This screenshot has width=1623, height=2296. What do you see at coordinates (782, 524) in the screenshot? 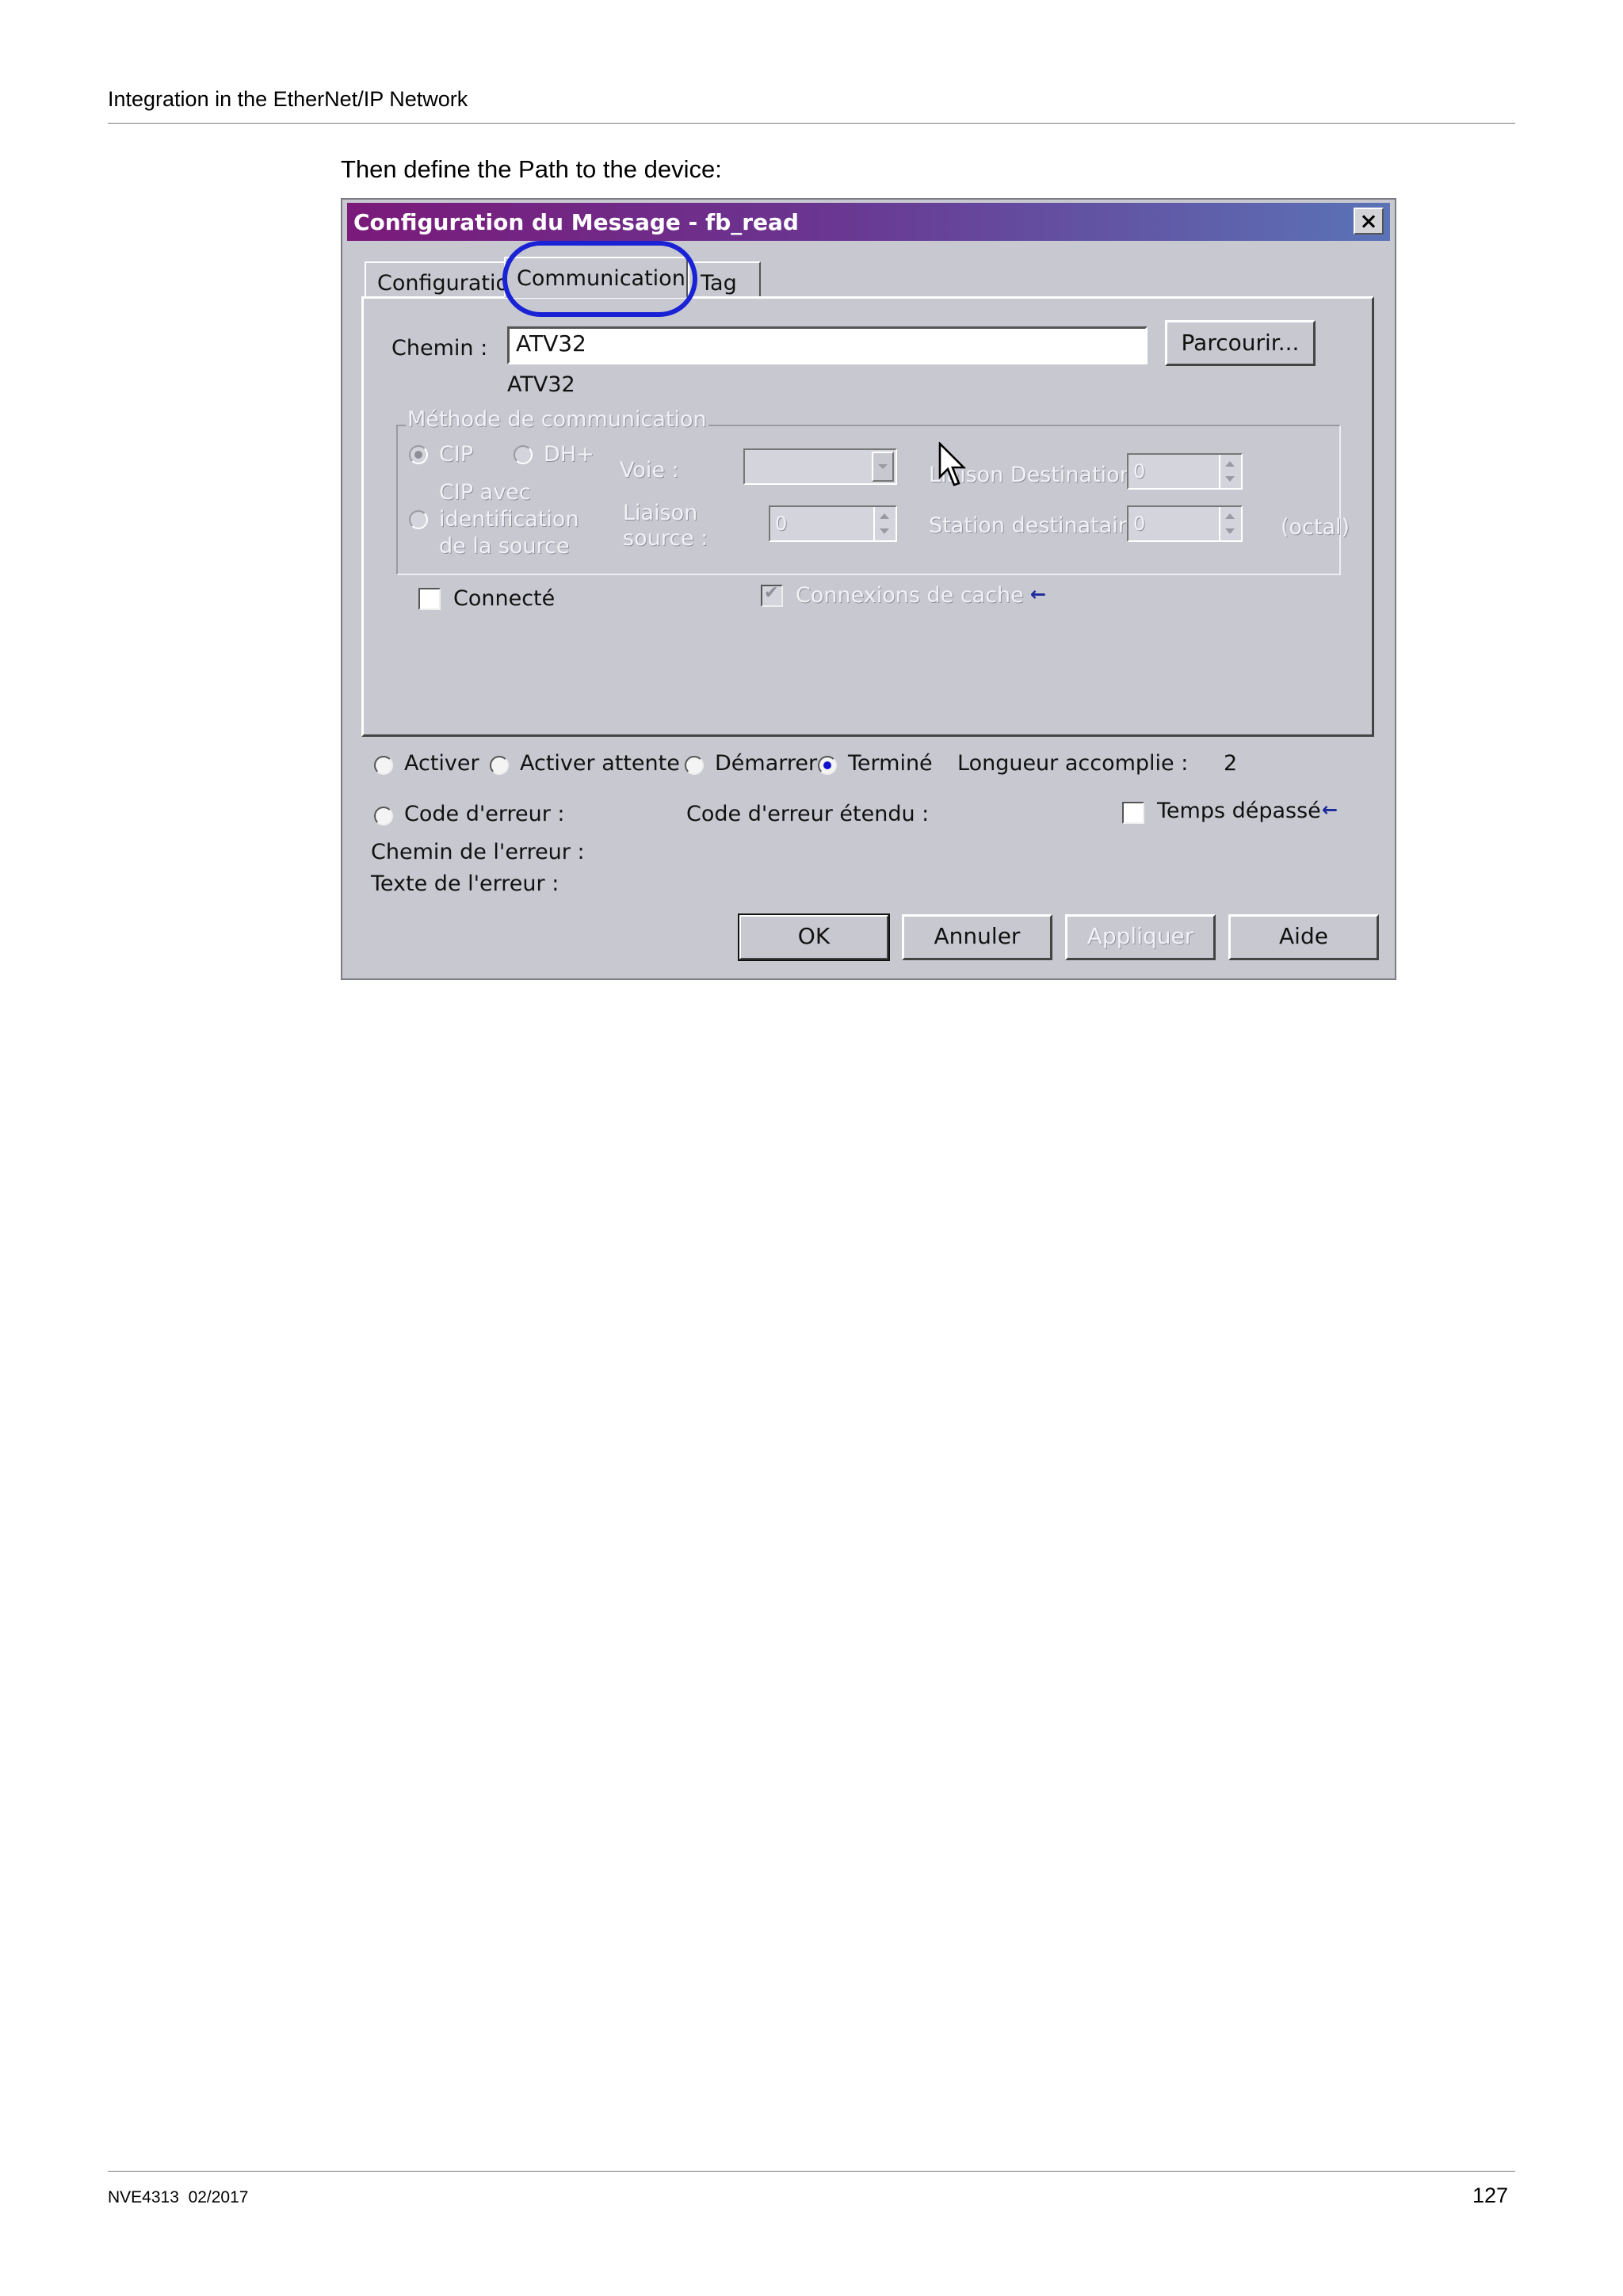
I see `liaison-source-value: 0` at bounding box center [782, 524].